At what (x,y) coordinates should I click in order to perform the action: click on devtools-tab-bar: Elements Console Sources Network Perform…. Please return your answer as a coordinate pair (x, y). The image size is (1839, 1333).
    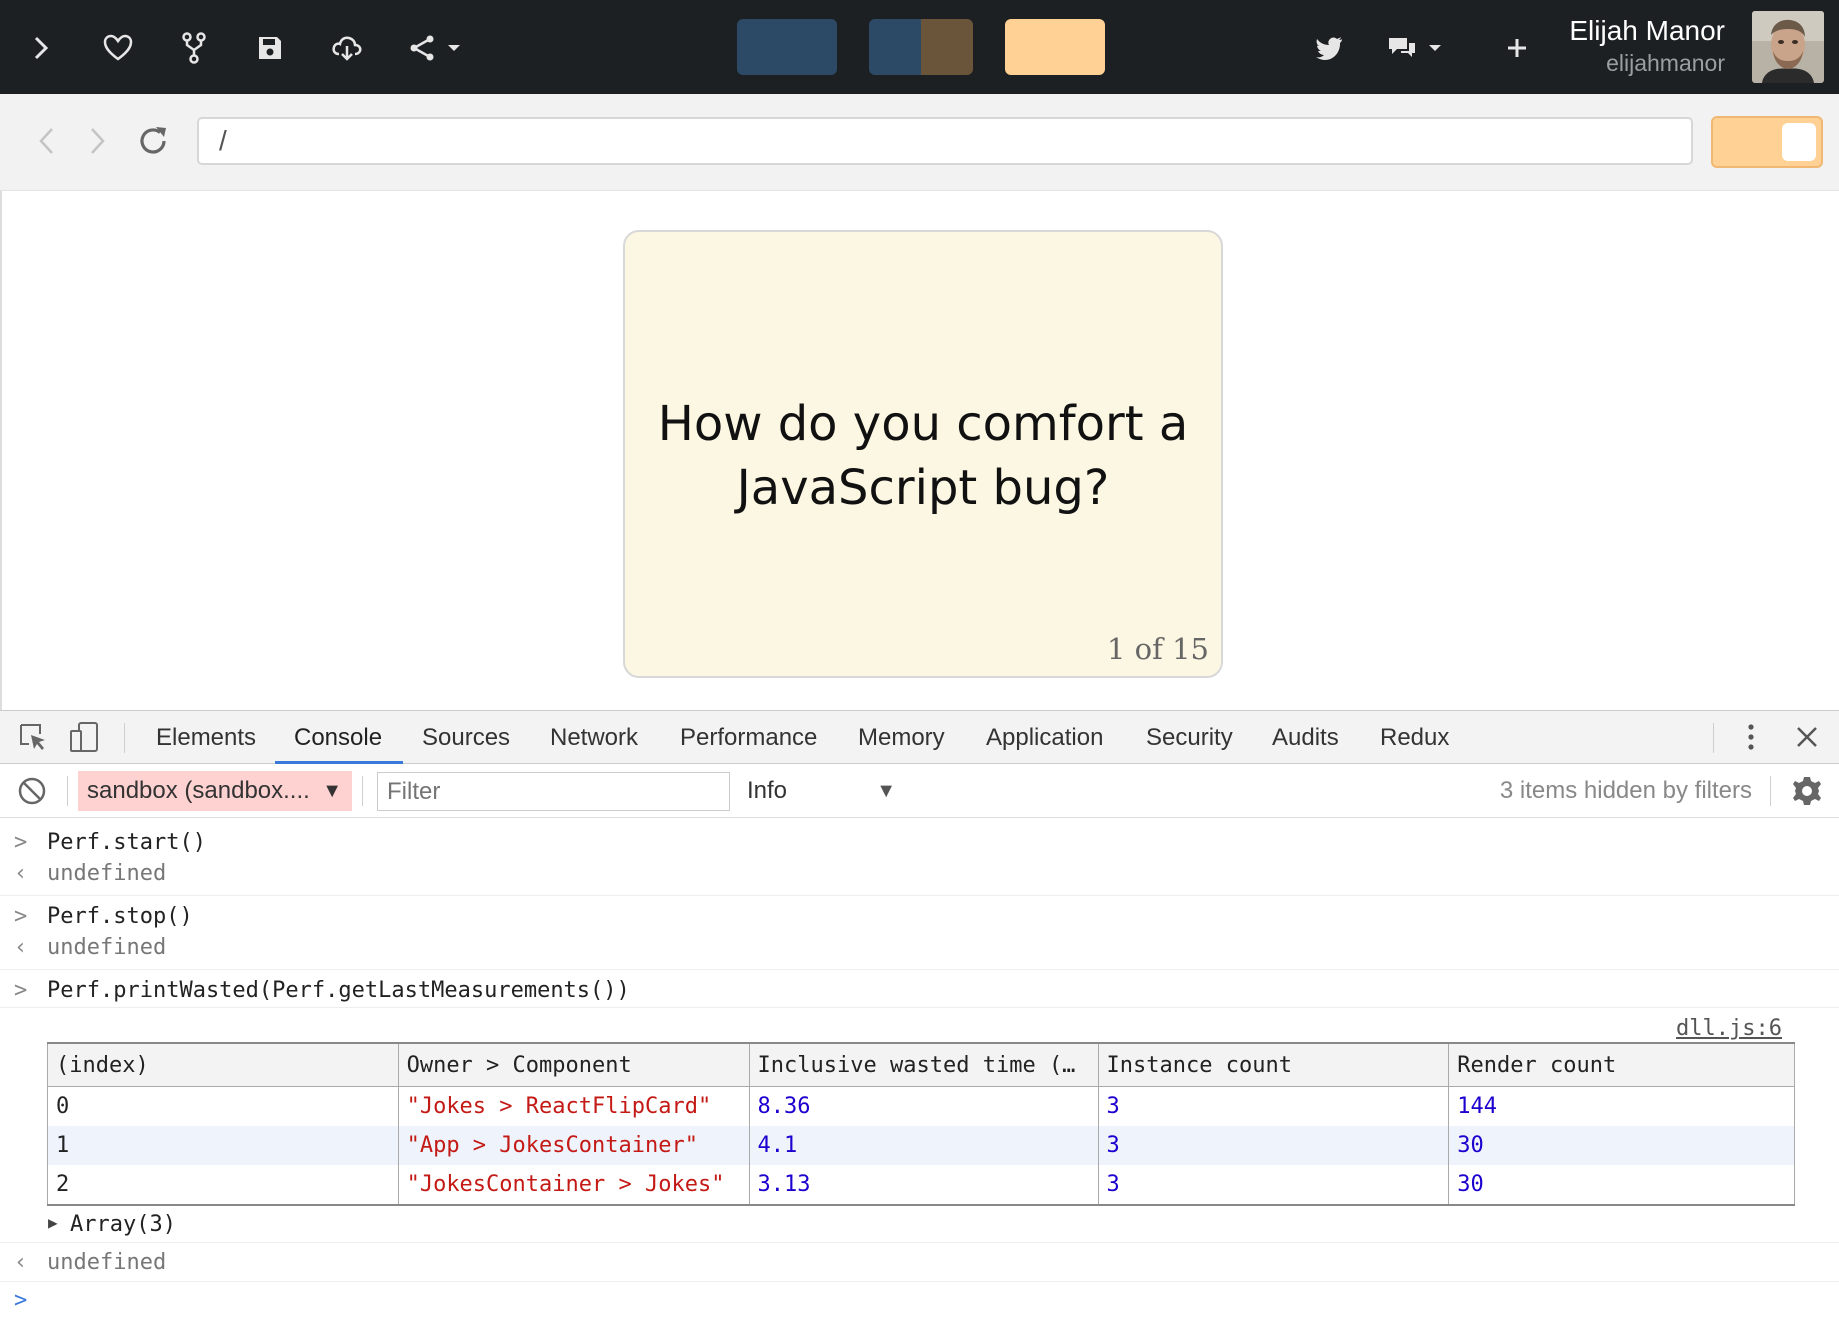
    Looking at the image, I should click on (919, 737).